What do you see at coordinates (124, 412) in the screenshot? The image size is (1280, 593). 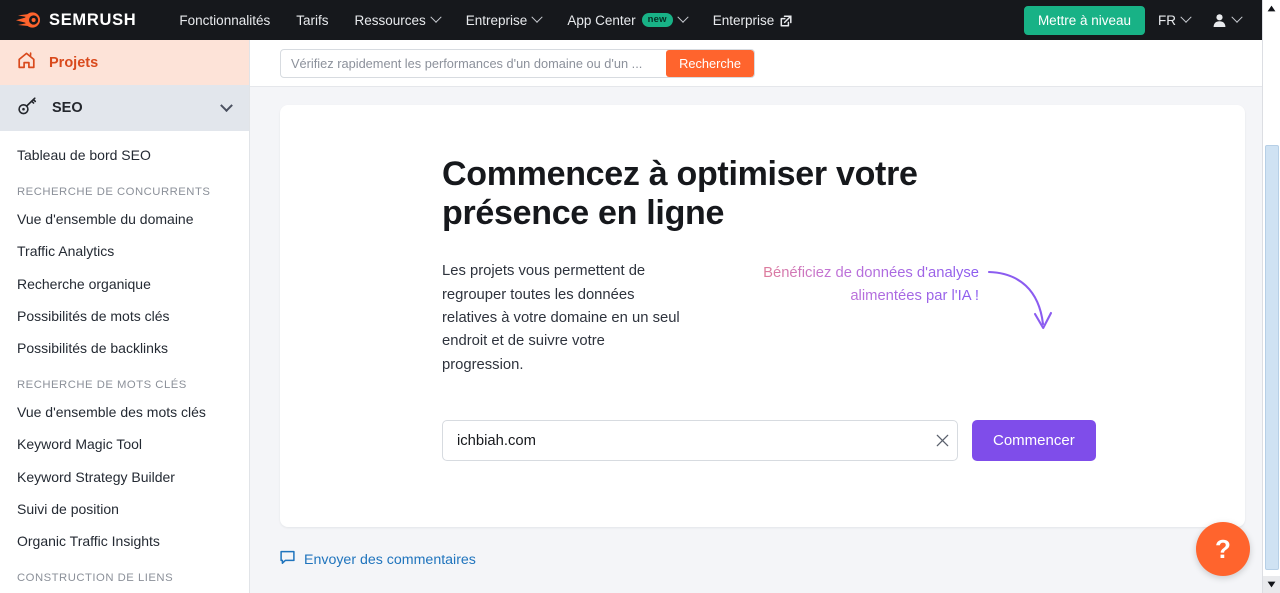 I see `sidebar-item-vue-d-ensemble-des-mots-cles: Vue d'ensemble des mots clés` at bounding box center [124, 412].